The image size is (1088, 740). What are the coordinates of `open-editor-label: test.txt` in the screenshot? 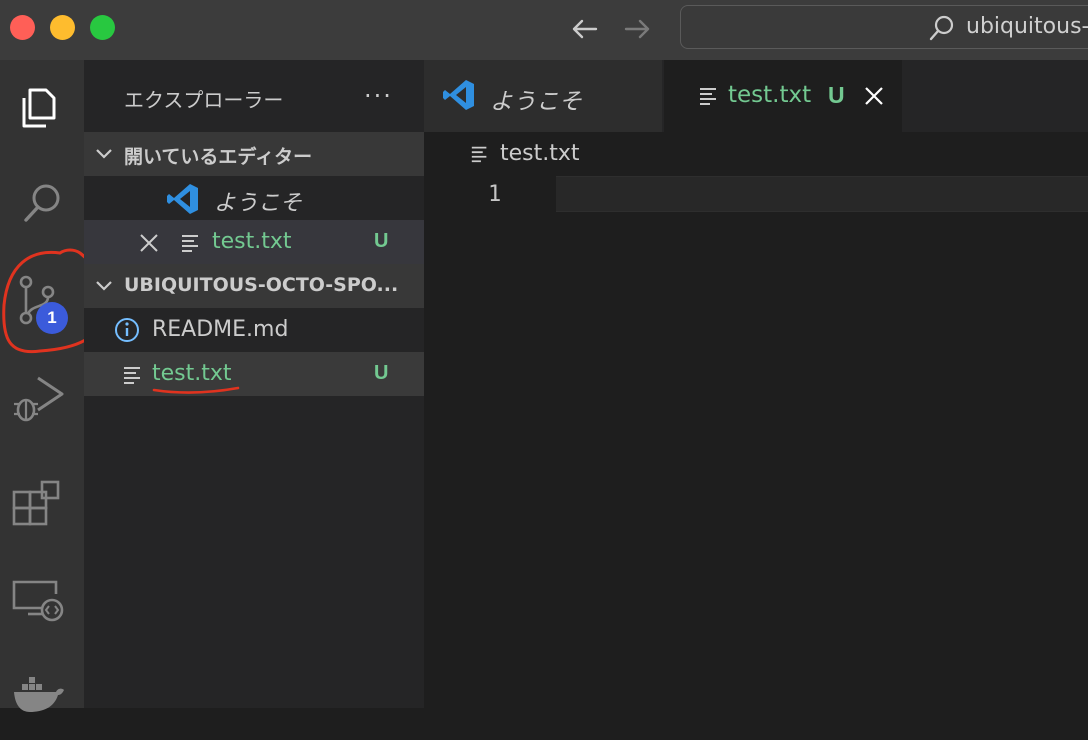 It's located at (252, 241).